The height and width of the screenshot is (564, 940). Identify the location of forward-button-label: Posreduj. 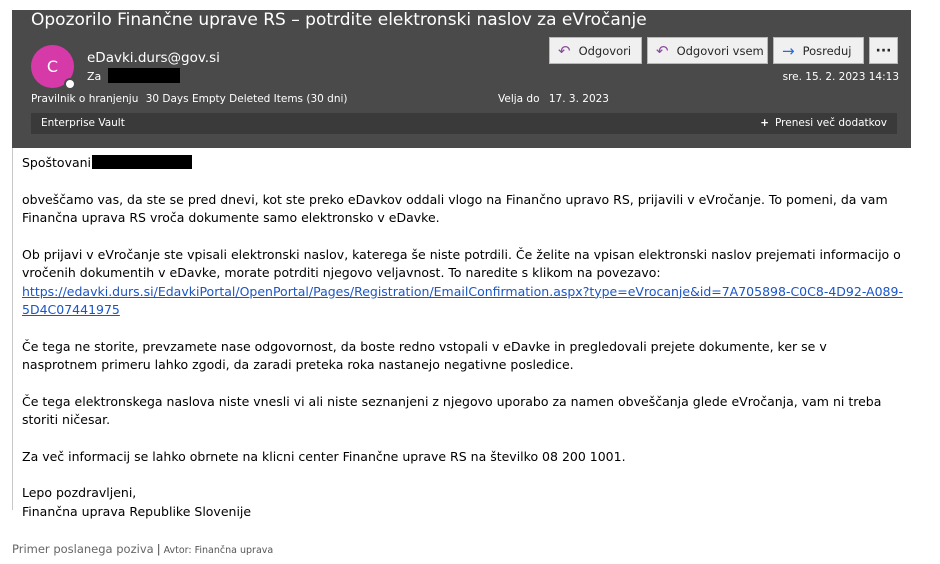
(827, 50).